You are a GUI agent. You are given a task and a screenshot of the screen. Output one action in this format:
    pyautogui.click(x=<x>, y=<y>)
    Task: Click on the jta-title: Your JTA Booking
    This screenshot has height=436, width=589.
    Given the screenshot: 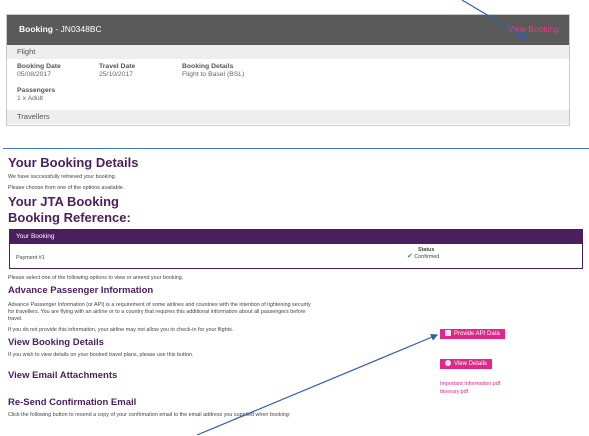 What is the action you would take?
    pyautogui.click(x=63, y=201)
    